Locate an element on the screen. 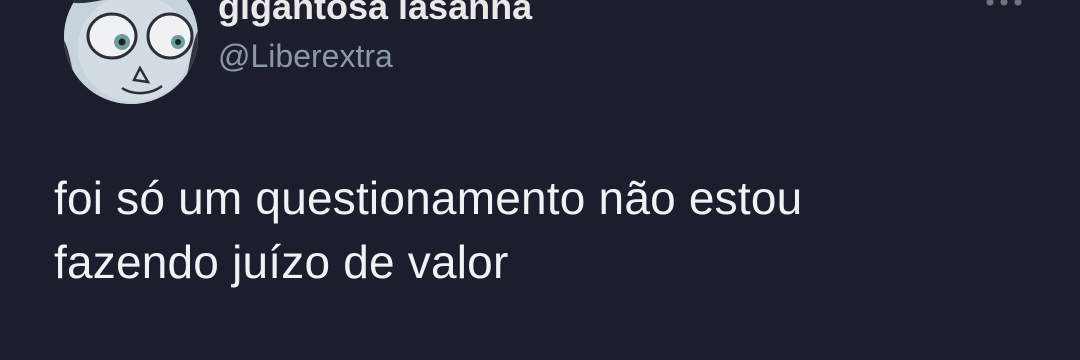  tweet-text-line-2: fazendo juízo de valor is located at coordinates (281, 262).